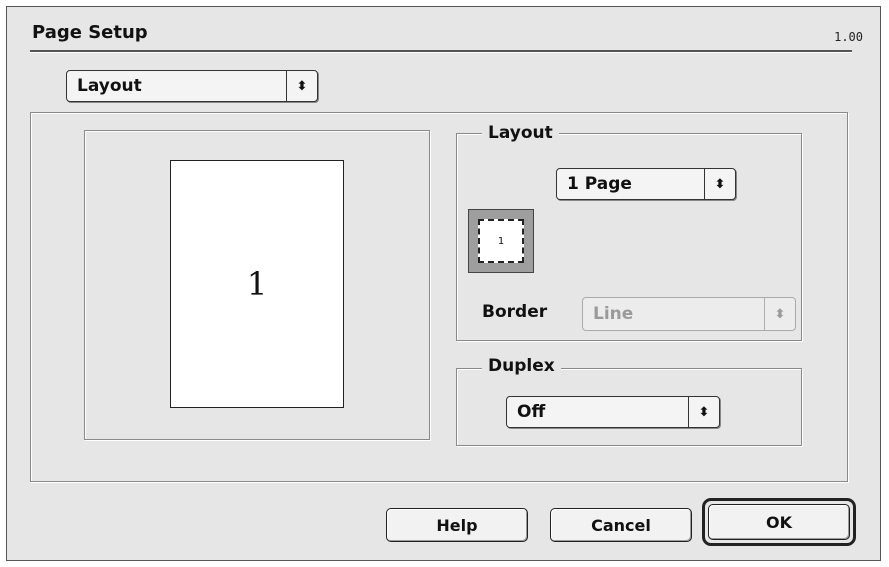 This screenshot has width=889, height=567. I want to click on layout-thumbnail-page: 1, so click(501, 241).